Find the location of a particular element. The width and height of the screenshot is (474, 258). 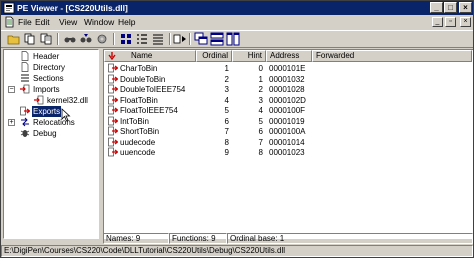

cell-ordinal: 4 is located at coordinates (226, 100).